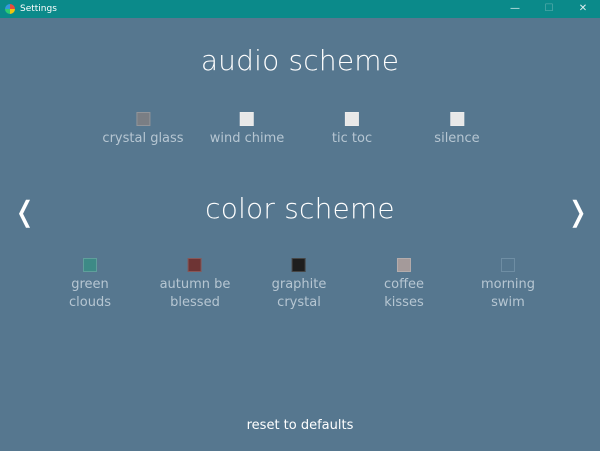  Describe the element at coordinates (577, 212) in the screenshot. I see `next-arrow-icon: ❭` at that location.